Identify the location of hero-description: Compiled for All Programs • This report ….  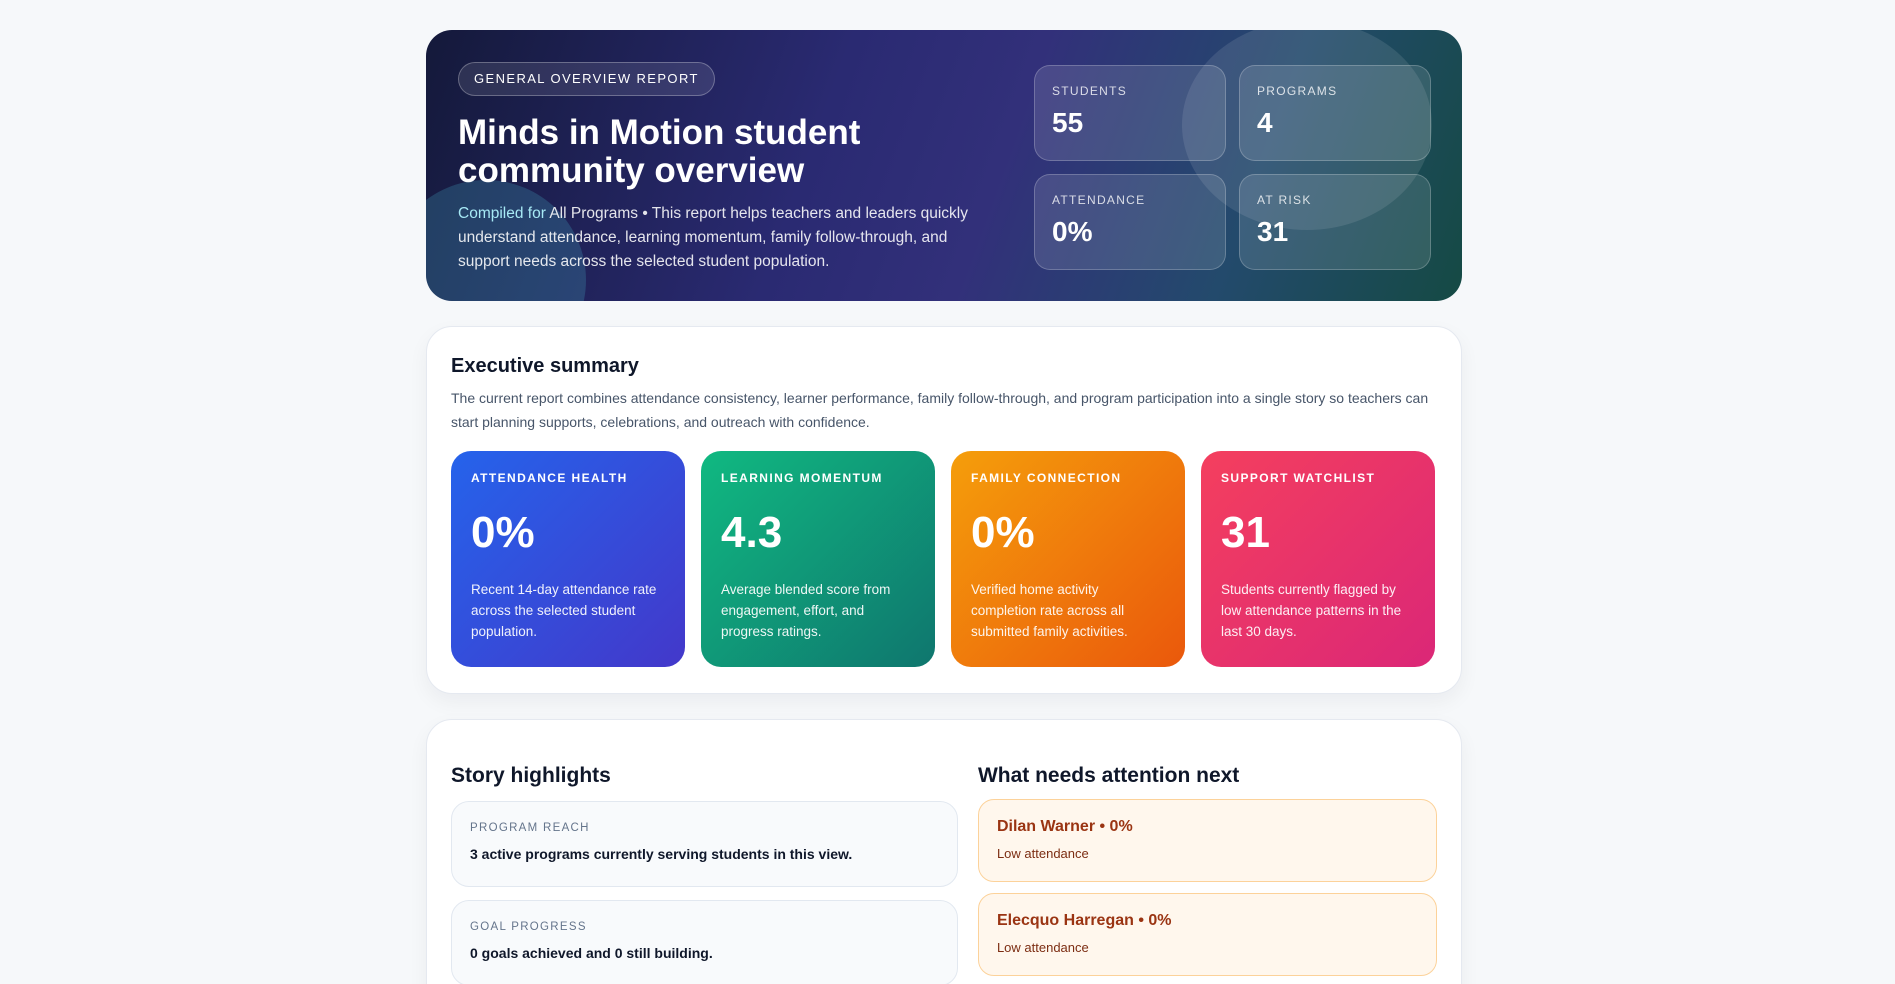
(728, 238).